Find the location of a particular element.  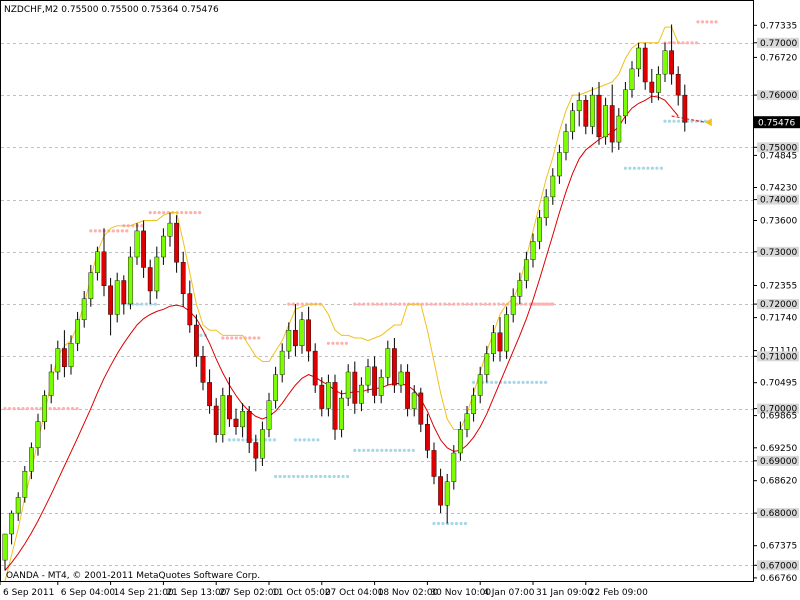

y-tick-label: 0.67375 is located at coordinates (778, 547).